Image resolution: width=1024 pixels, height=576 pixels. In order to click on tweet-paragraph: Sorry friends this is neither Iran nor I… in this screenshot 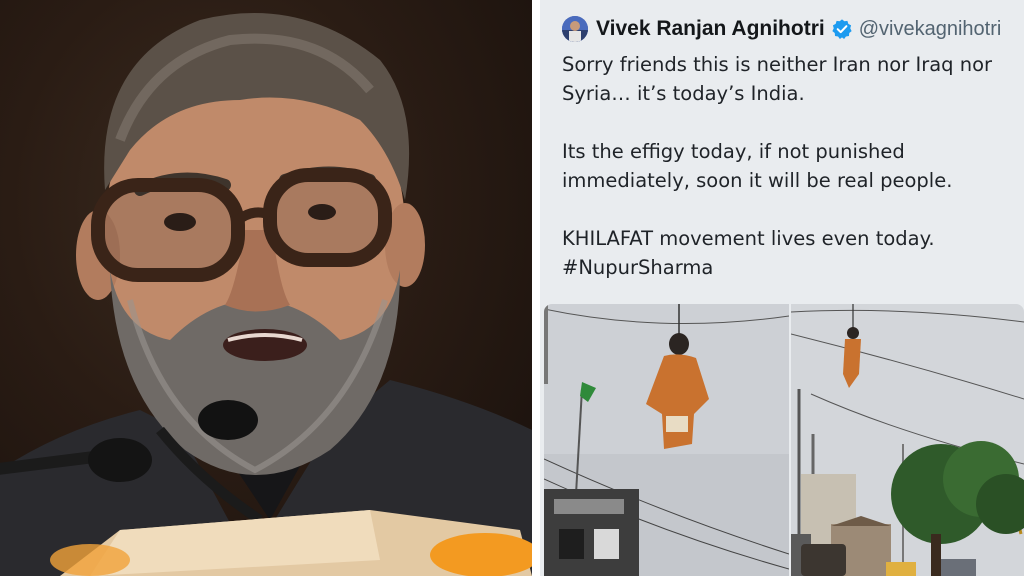, I will do `click(787, 79)`.